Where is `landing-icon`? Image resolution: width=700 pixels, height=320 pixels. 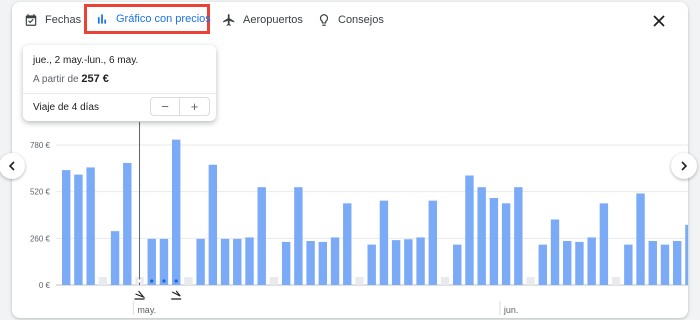
landing-icon is located at coordinates (176, 295).